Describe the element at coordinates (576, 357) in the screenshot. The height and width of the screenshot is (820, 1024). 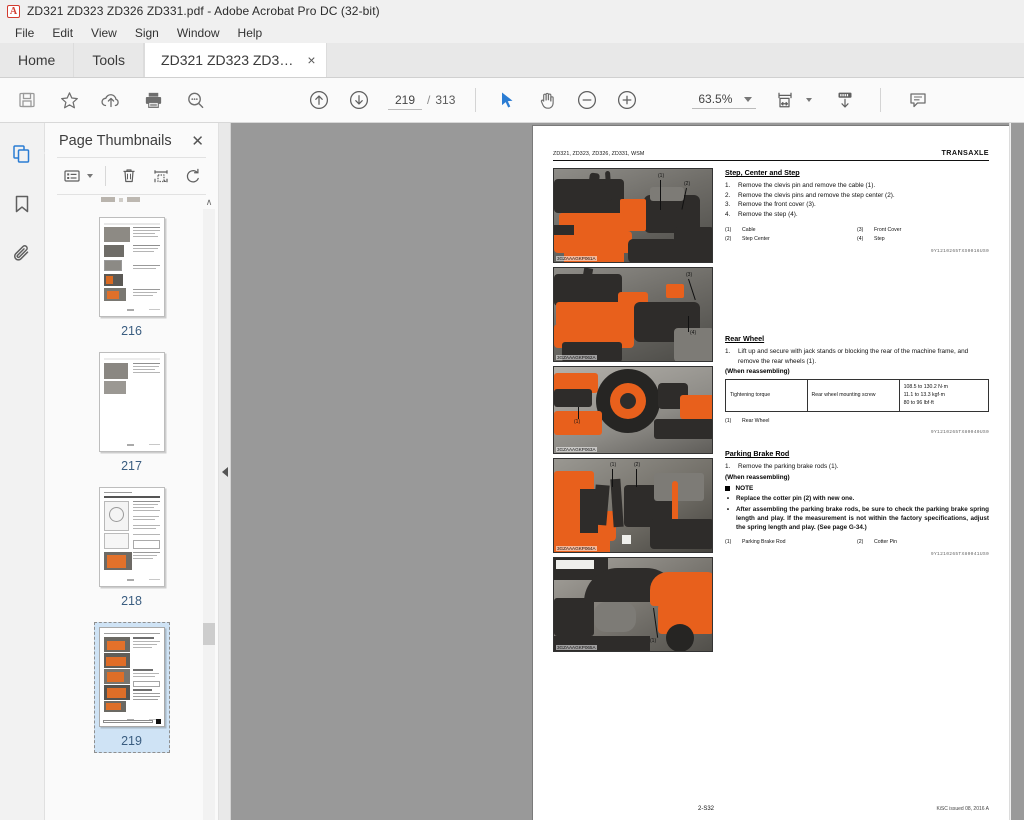
I see `figure-2-caption: 3GZAAAGKP062A` at that location.